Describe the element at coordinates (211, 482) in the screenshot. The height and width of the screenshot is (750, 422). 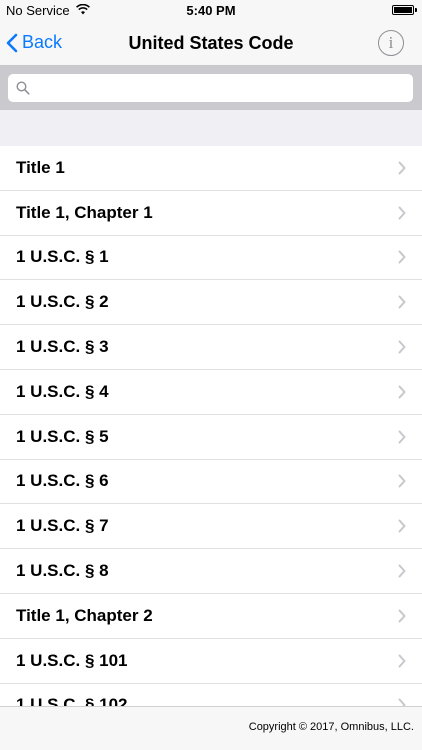
I see `list-item: 1 U.S.C. § 6` at that location.